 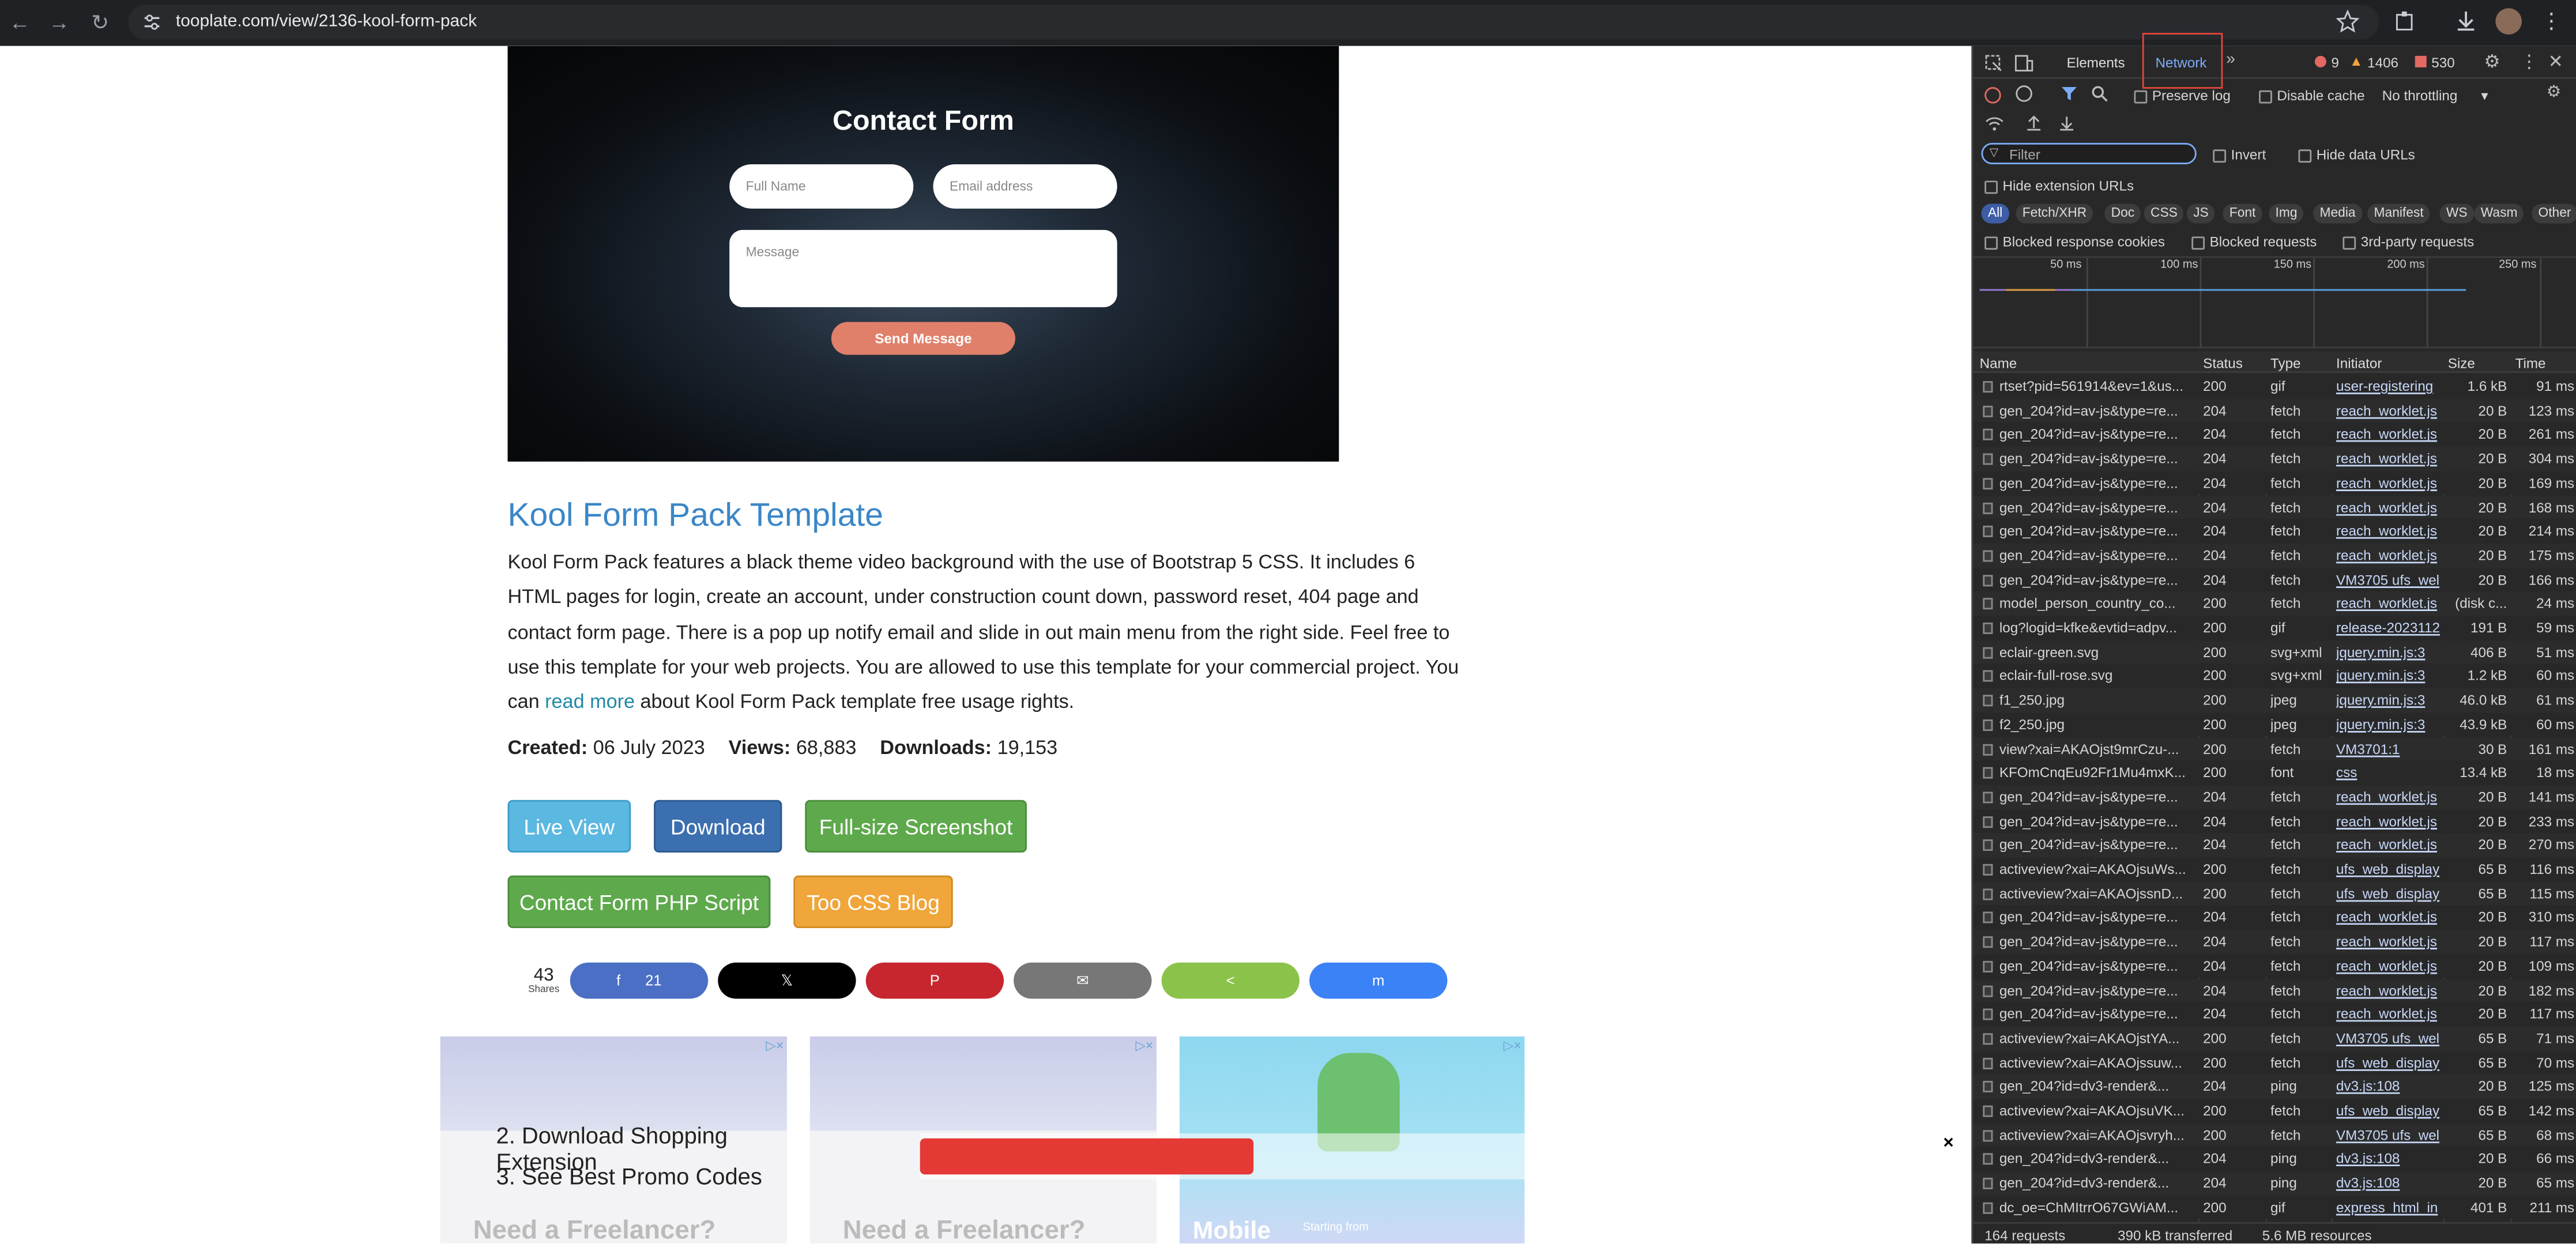 I want to click on filter-input: ▽ Filter, so click(x=2089, y=153).